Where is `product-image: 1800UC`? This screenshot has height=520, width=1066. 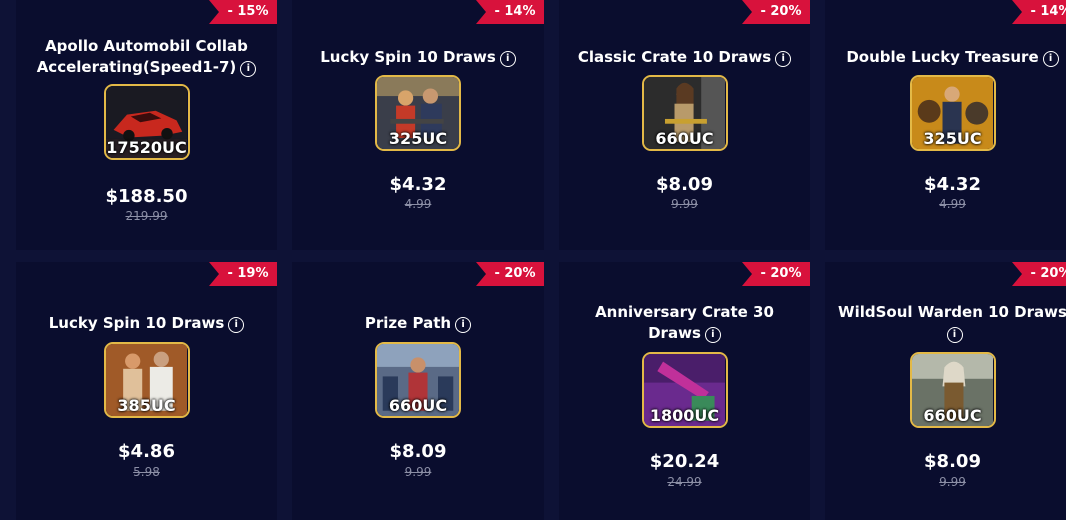
product-image: 1800UC is located at coordinates (684, 390).